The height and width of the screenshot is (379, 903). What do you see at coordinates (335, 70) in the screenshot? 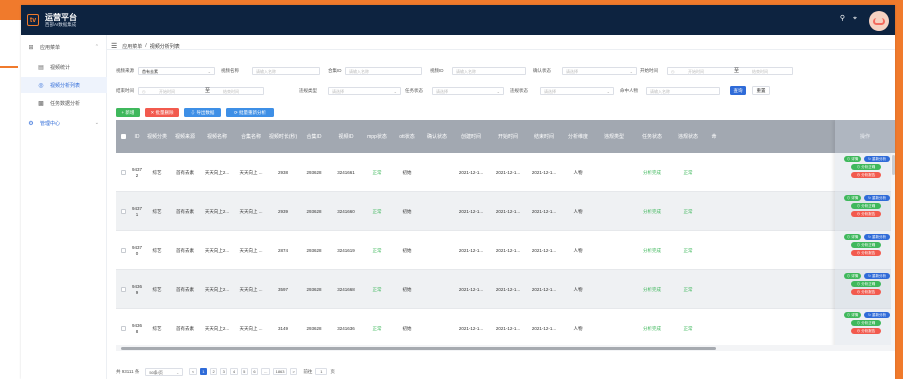
I see `collection-id-label: 合集ID` at bounding box center [335, 70].